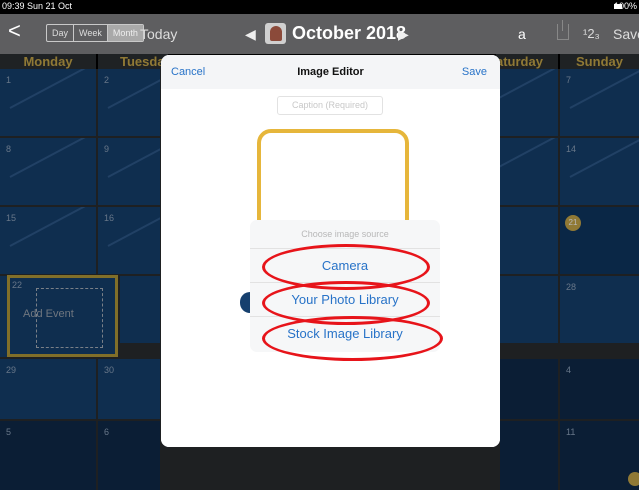 The image size is (639, 490). I want to click on person-icon, so click(275, 33).